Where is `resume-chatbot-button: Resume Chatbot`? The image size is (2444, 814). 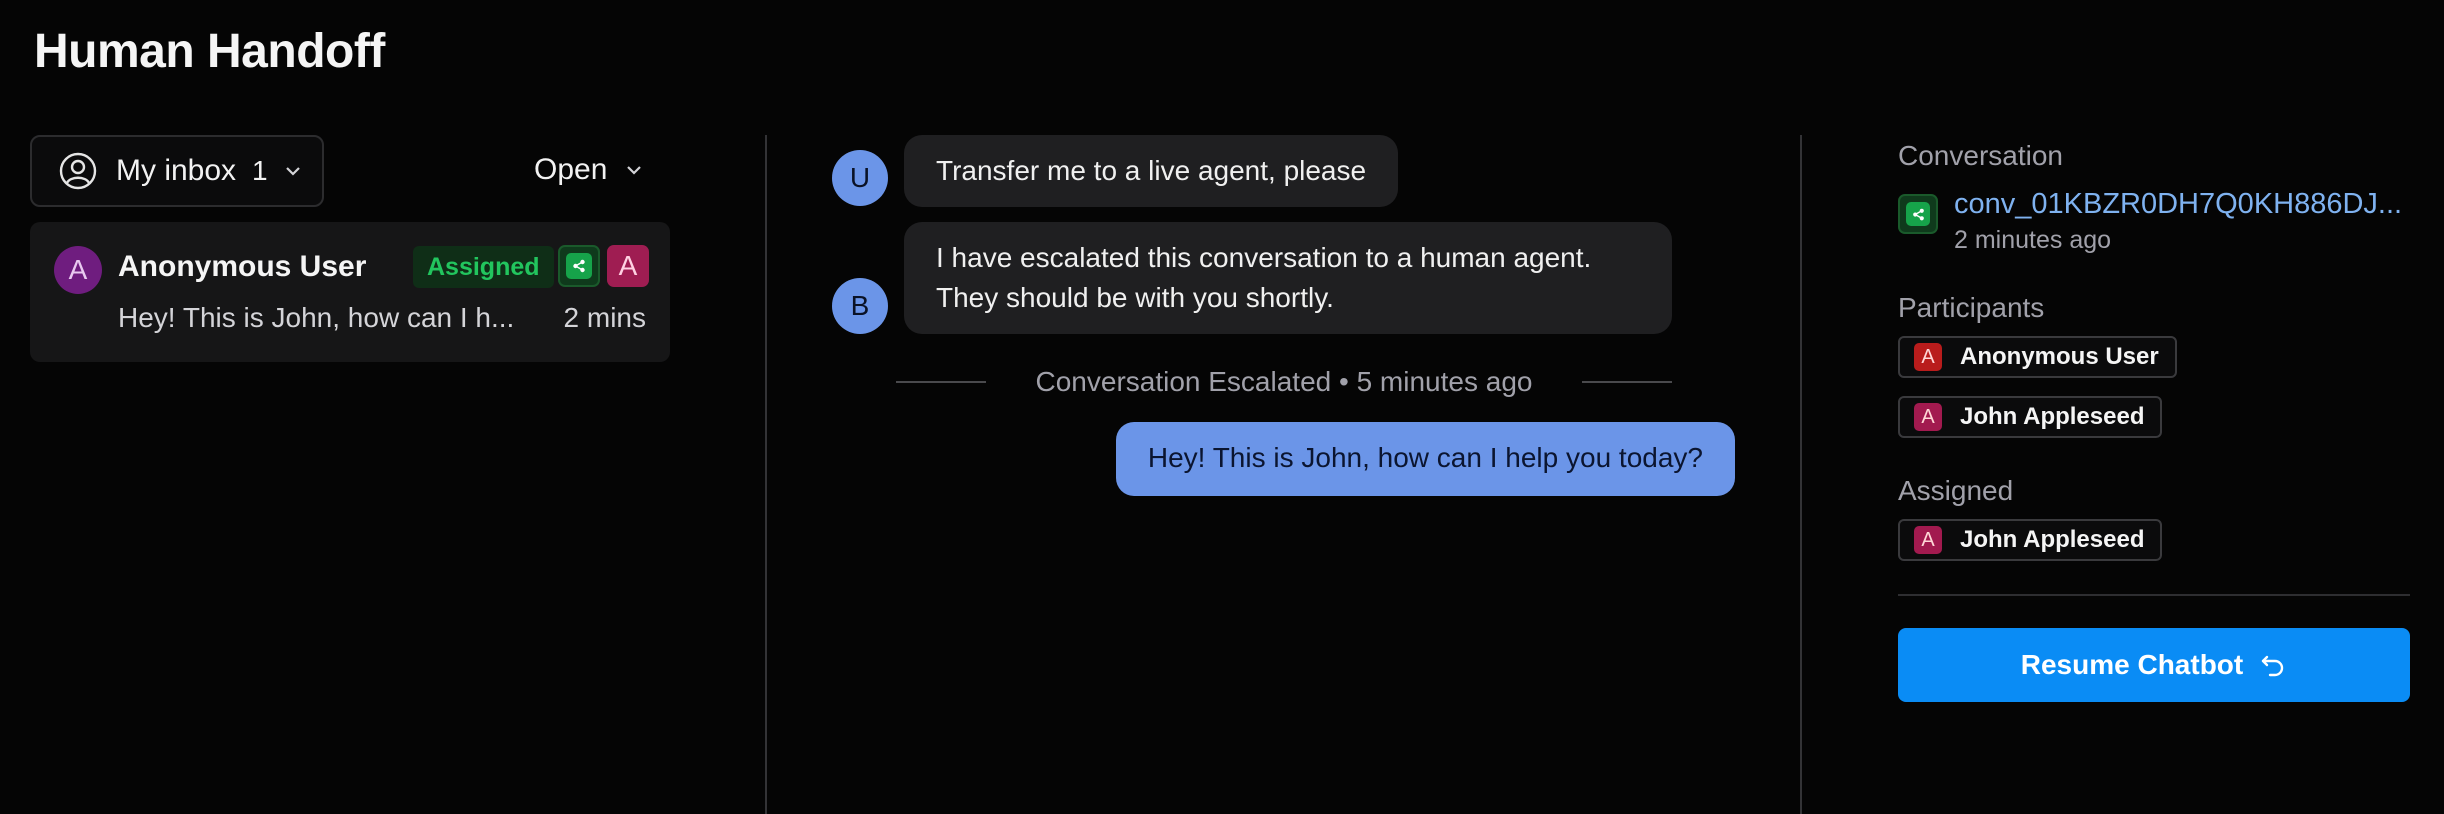
resume-chatbot-button: Resume Chatbot is located at coordinates (2154, 665).